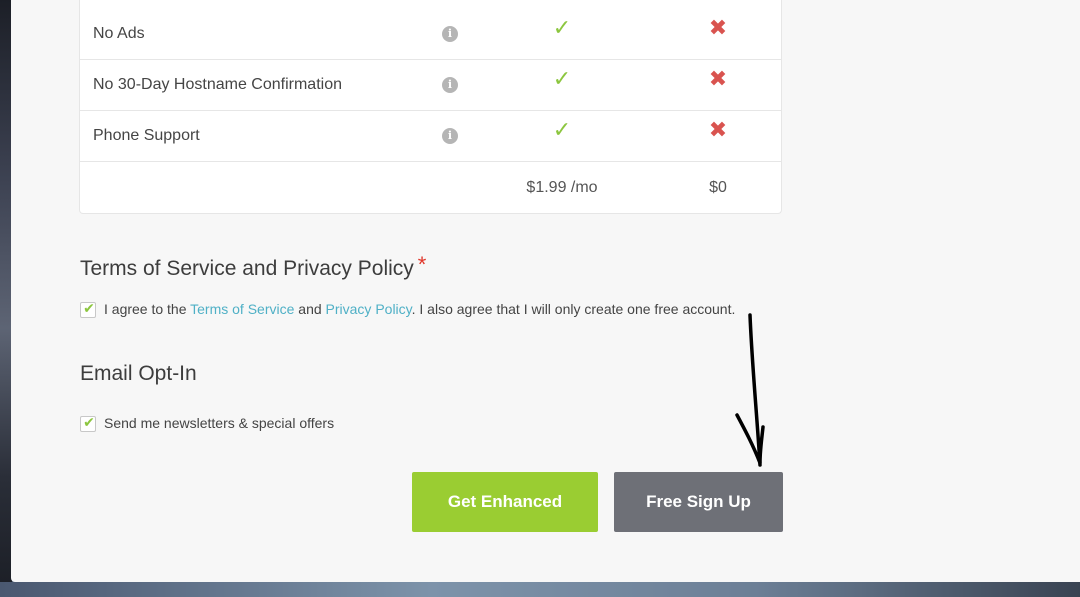 This screenshot has width=1080, height=597. Describe the element at coordinates (698, 502) in the screenshot. I see `free-sign-up-button: Free Sign Up` at that location.